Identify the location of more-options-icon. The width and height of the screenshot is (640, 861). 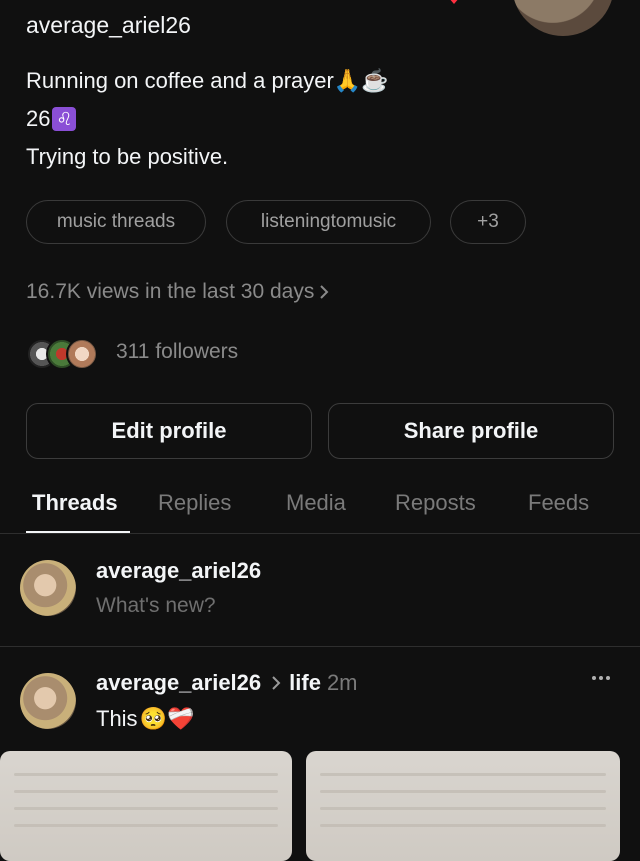
(601, 678).